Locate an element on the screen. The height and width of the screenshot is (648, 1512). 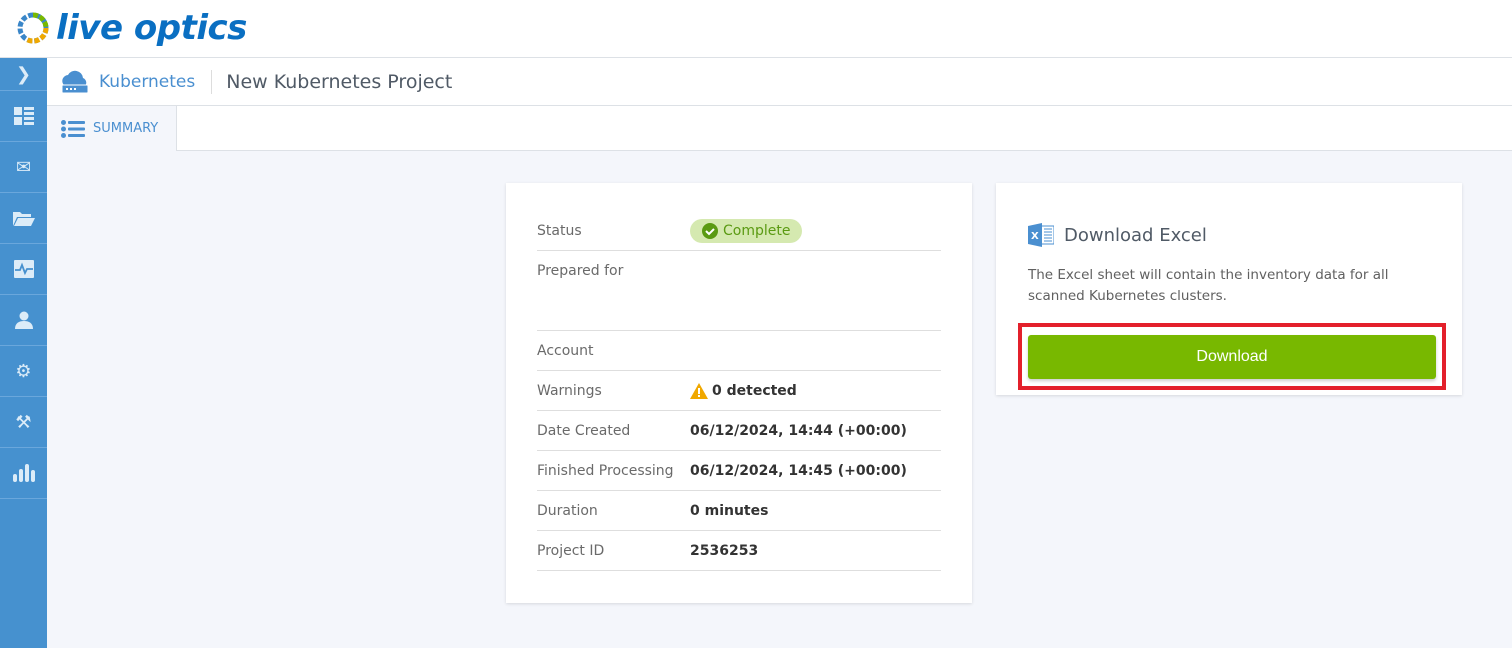
list-icon is located at coordinates (73, 128).